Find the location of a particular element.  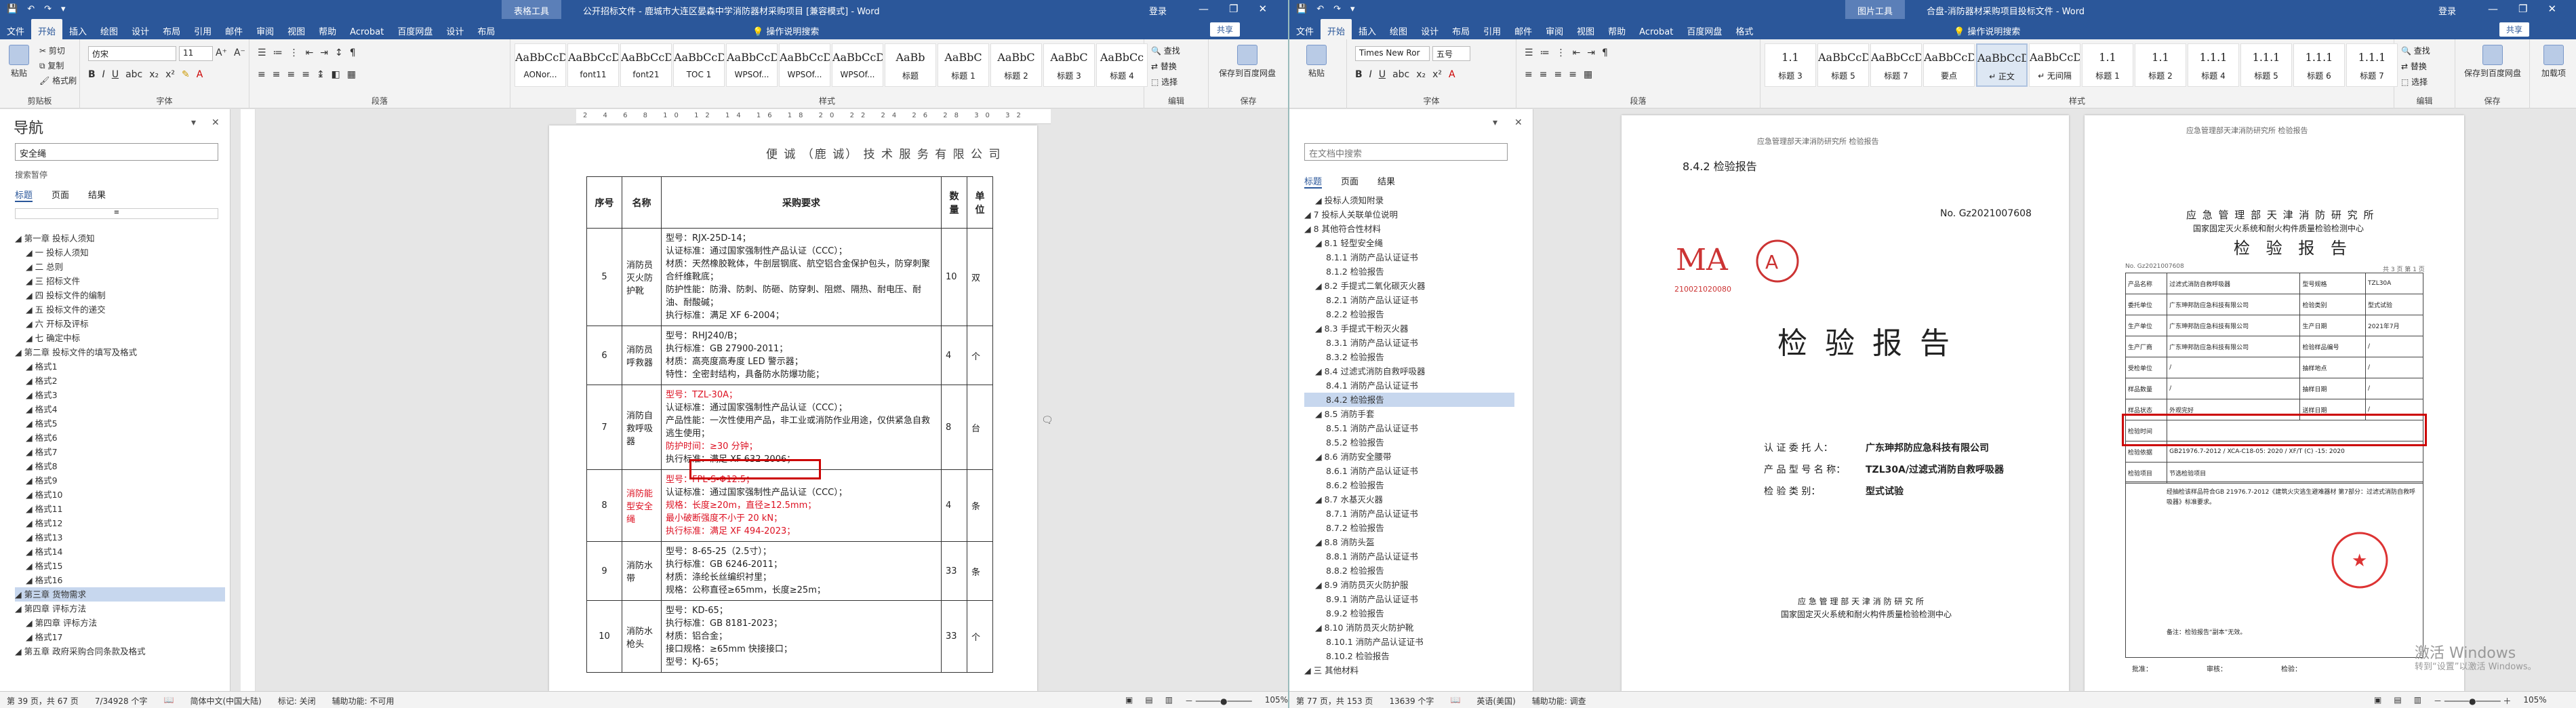

style-item: AaBbCcDc 标题 7 is located at coordinates (1896, 65).